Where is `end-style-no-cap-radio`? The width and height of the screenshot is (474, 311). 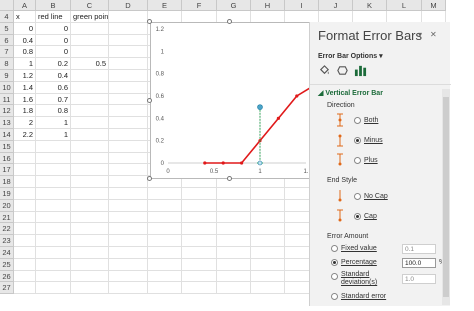 end-style-no-cap-radio is located at coordinates (357, 196).